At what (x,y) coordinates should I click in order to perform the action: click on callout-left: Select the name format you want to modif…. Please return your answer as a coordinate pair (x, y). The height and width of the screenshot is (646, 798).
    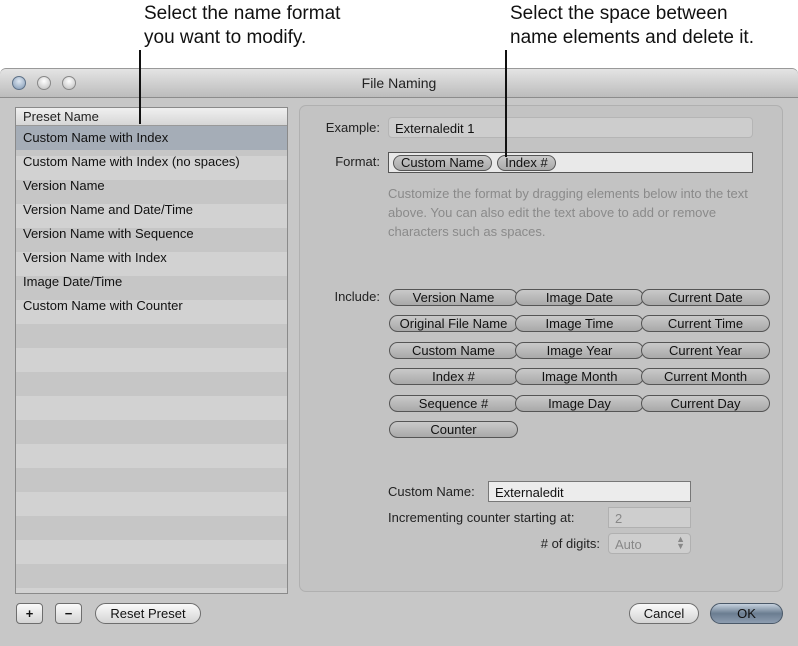
    Looking at the image, I should click on (242, 26).